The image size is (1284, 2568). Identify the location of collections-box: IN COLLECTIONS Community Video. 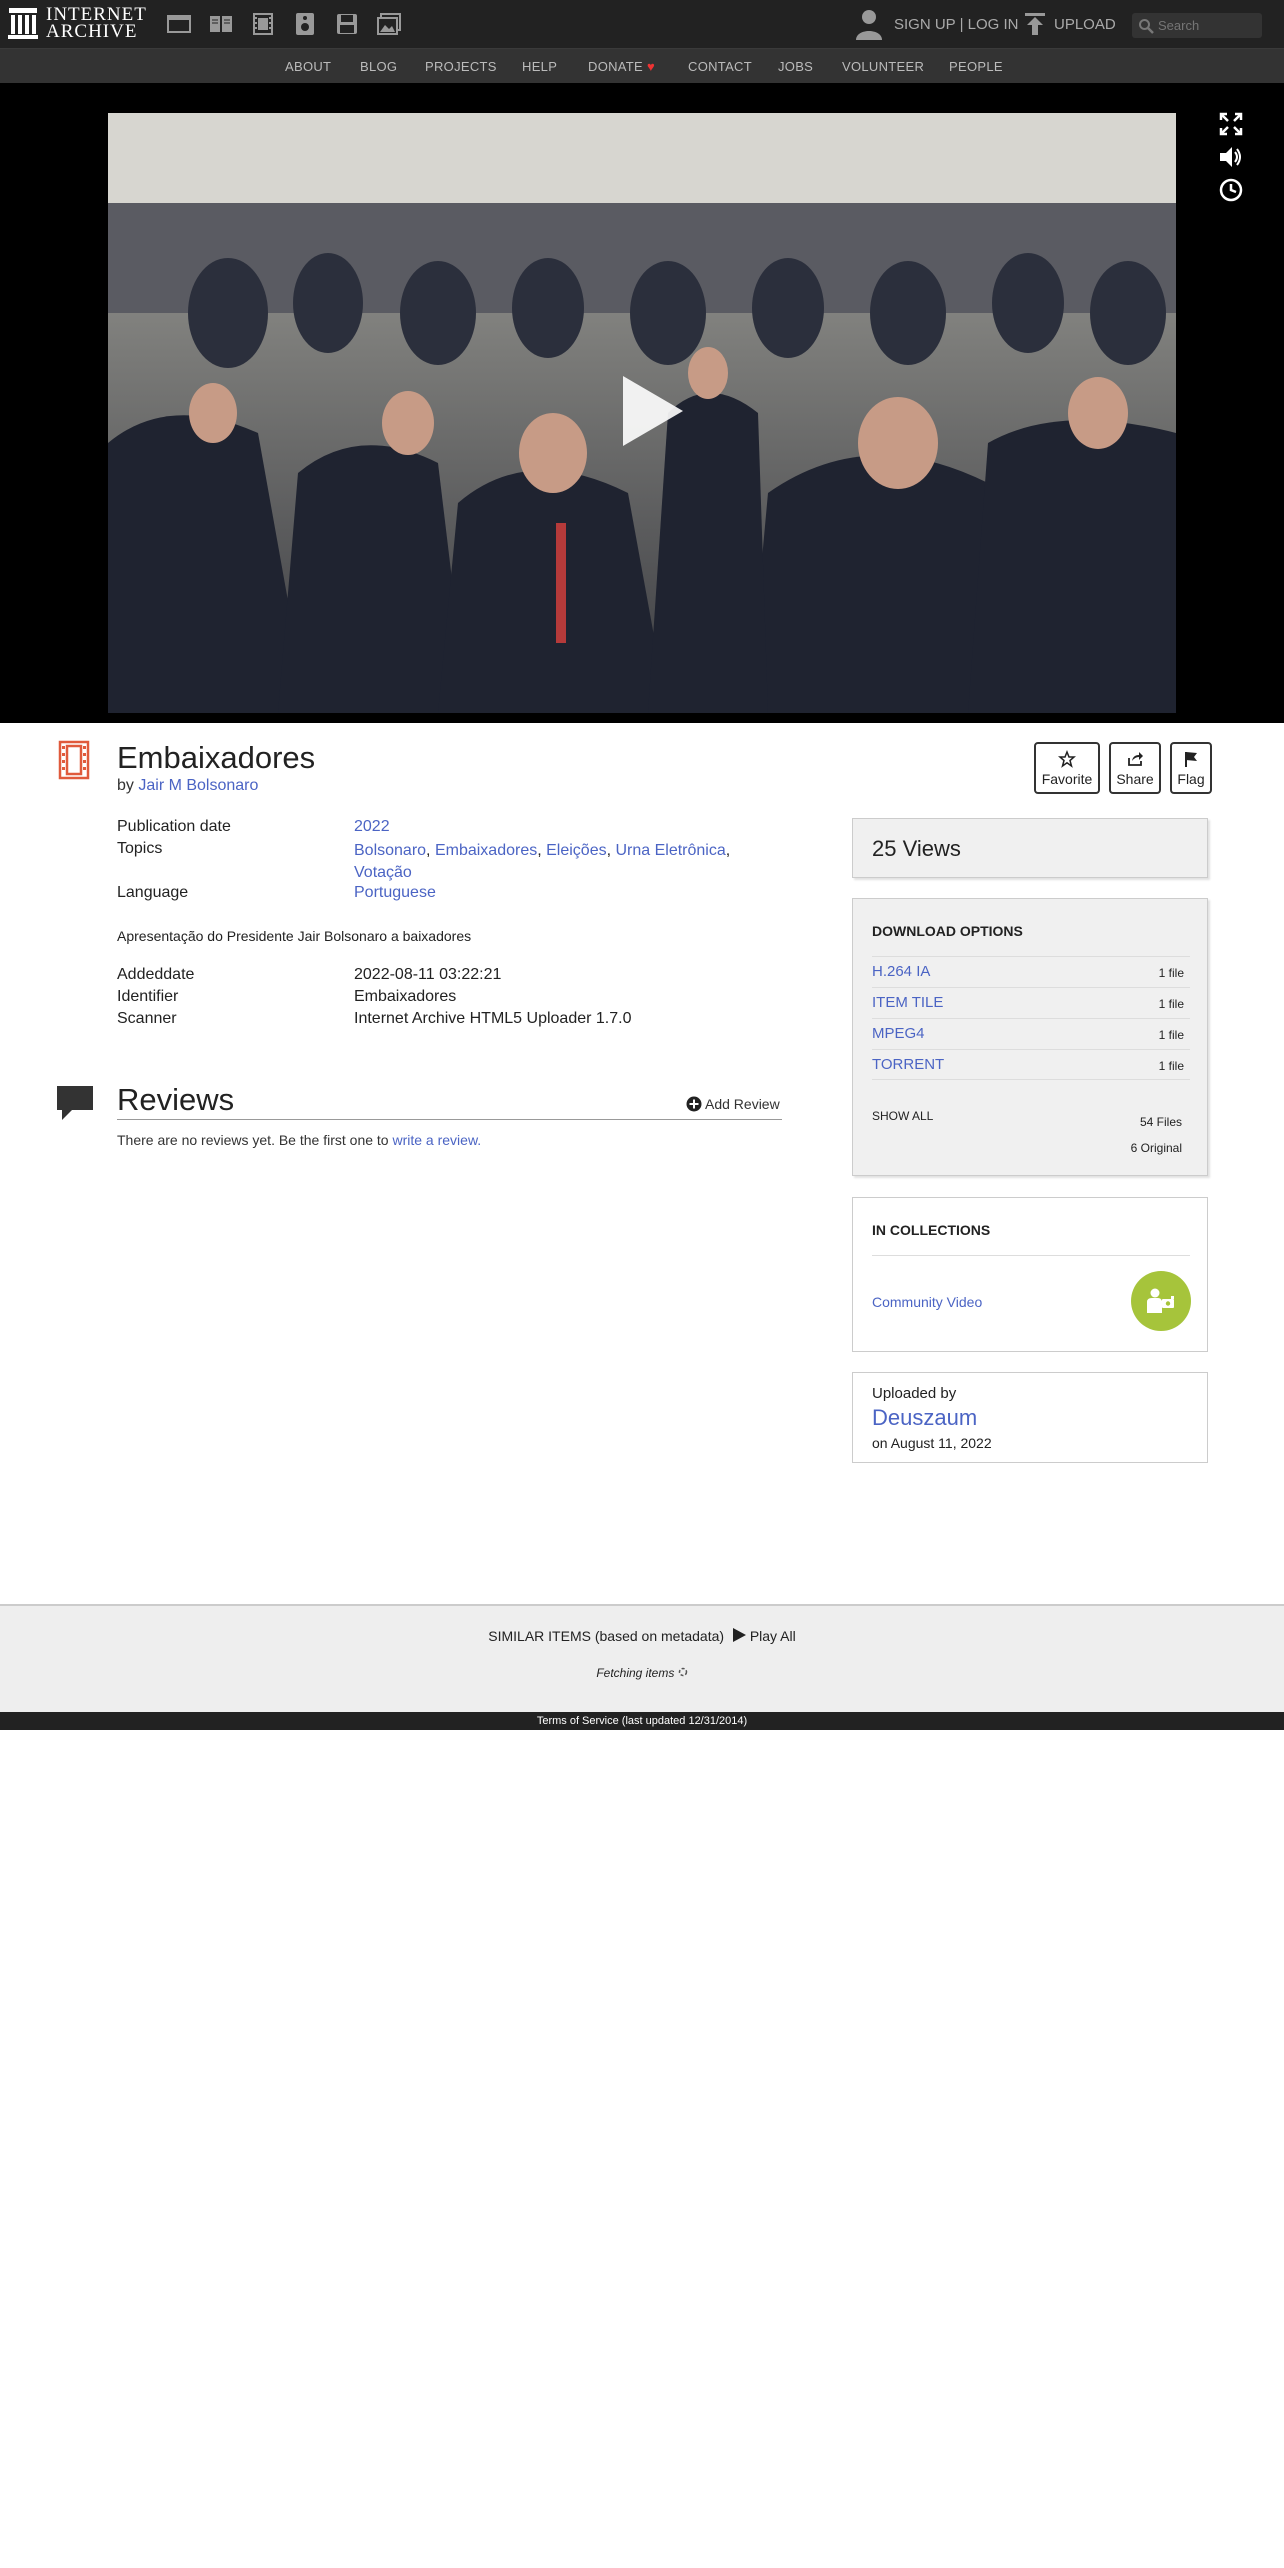
(1030, 1274).